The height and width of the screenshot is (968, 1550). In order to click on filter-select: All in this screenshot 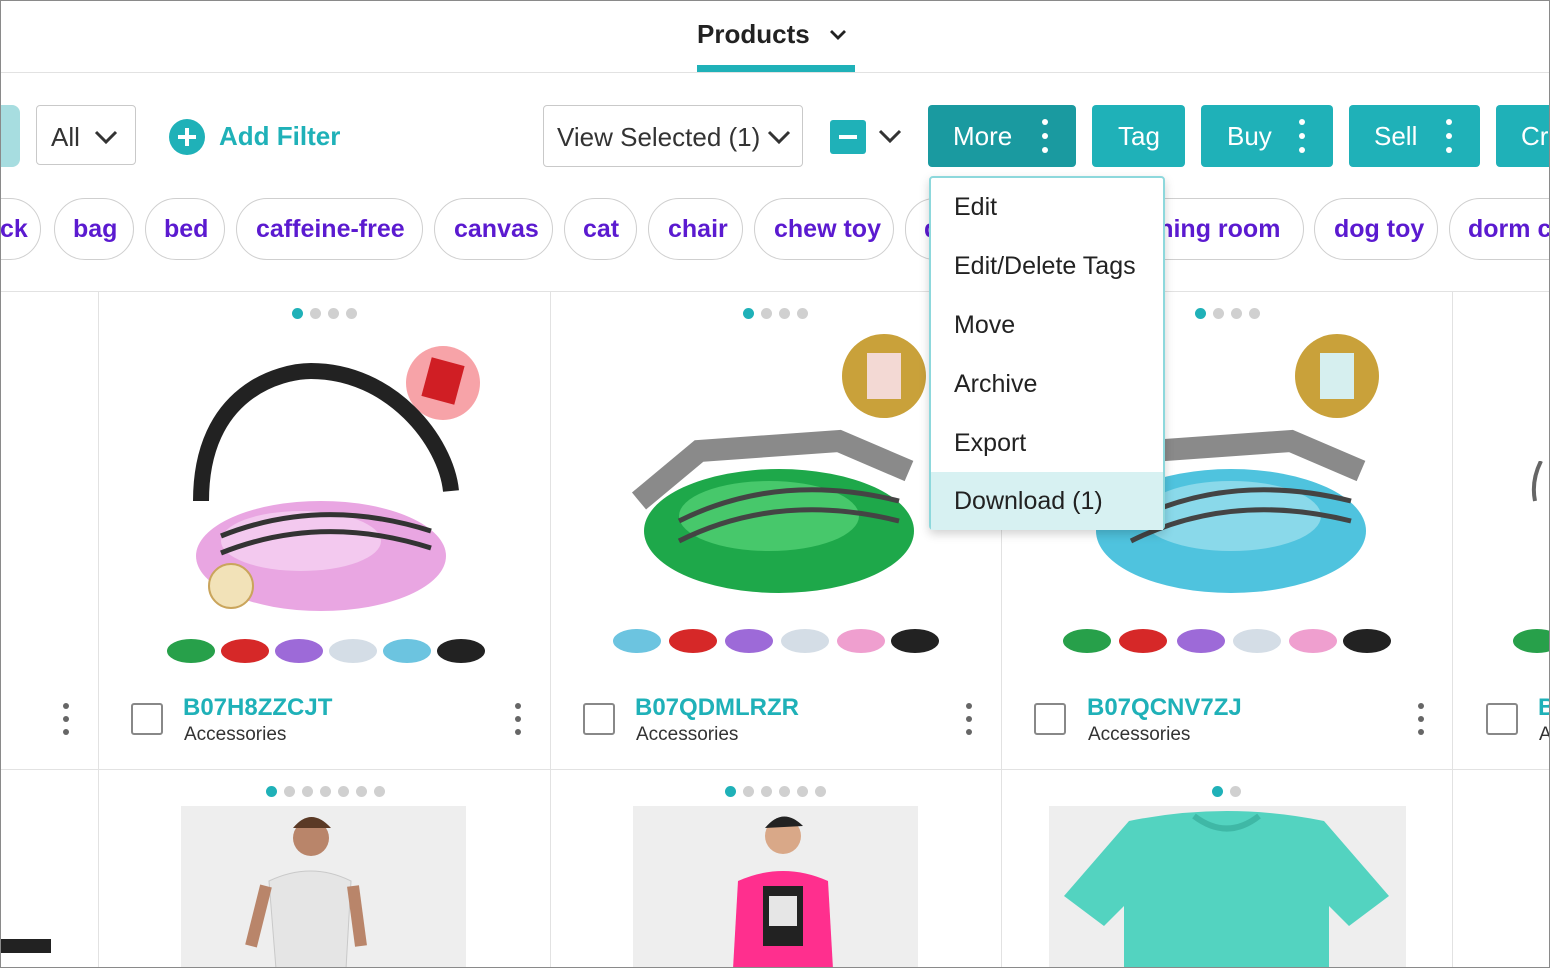, I will do `click(86, 135)`.